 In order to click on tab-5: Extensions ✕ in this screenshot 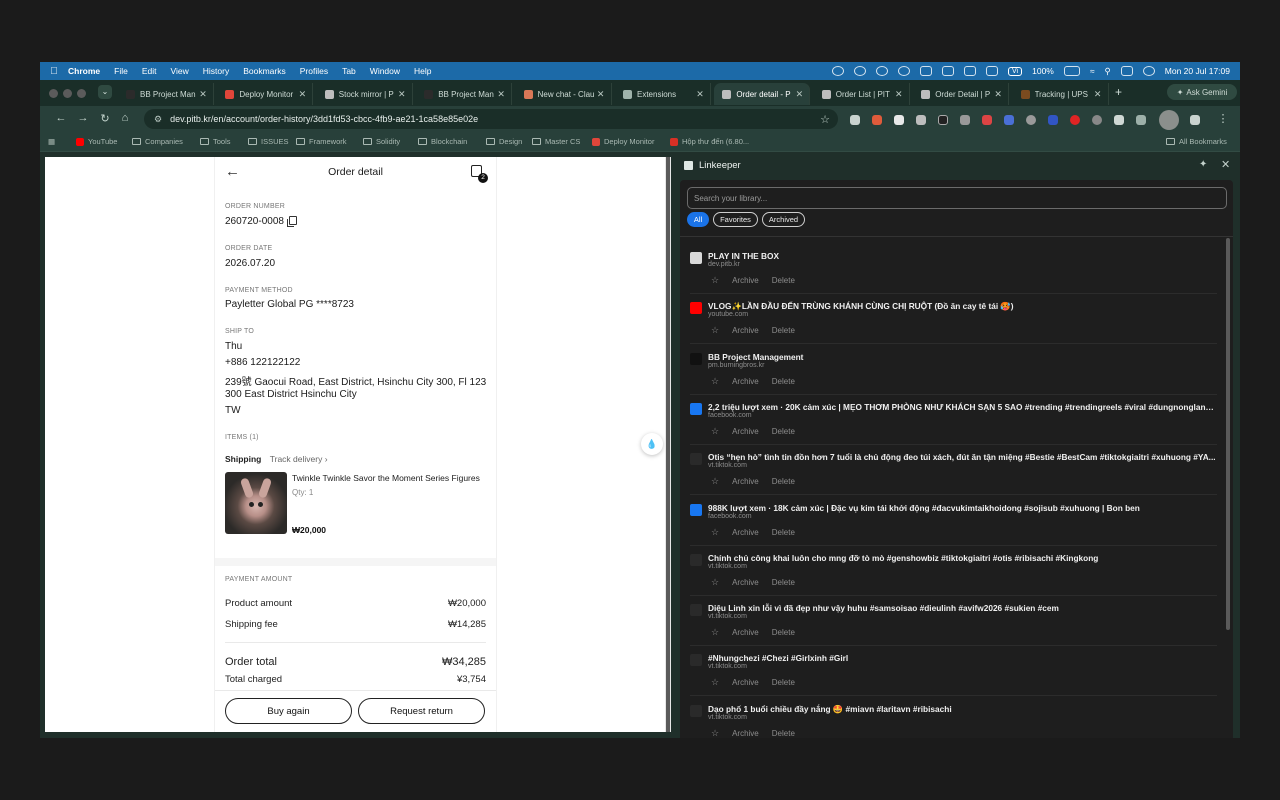, I will do `click(663, 94)`.